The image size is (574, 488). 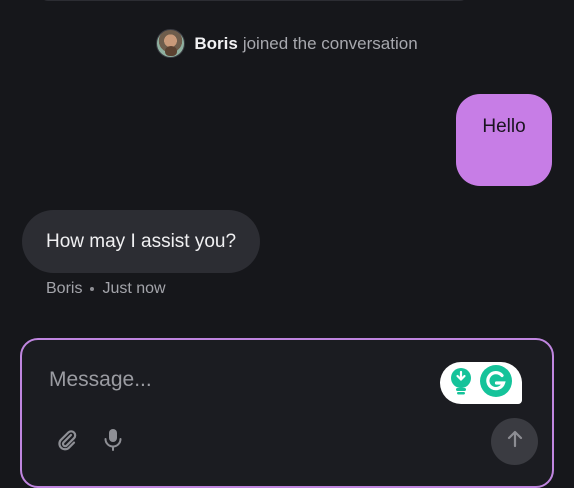 I want to click on grammarly-widget, so click(x=481, y=383).